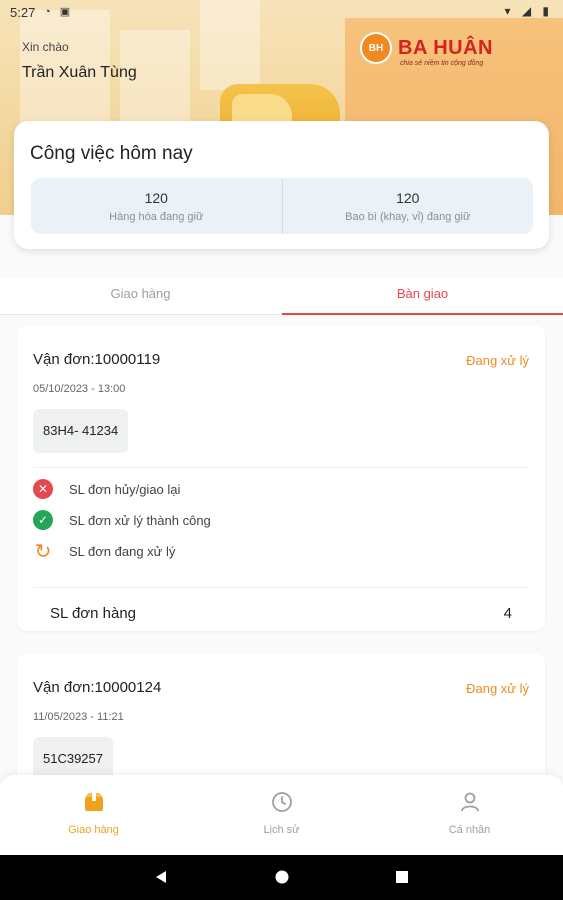  What do you see at coordinates (470, 804) in the screenshot?
I see `person-icon` at bounding box center [470, 804].